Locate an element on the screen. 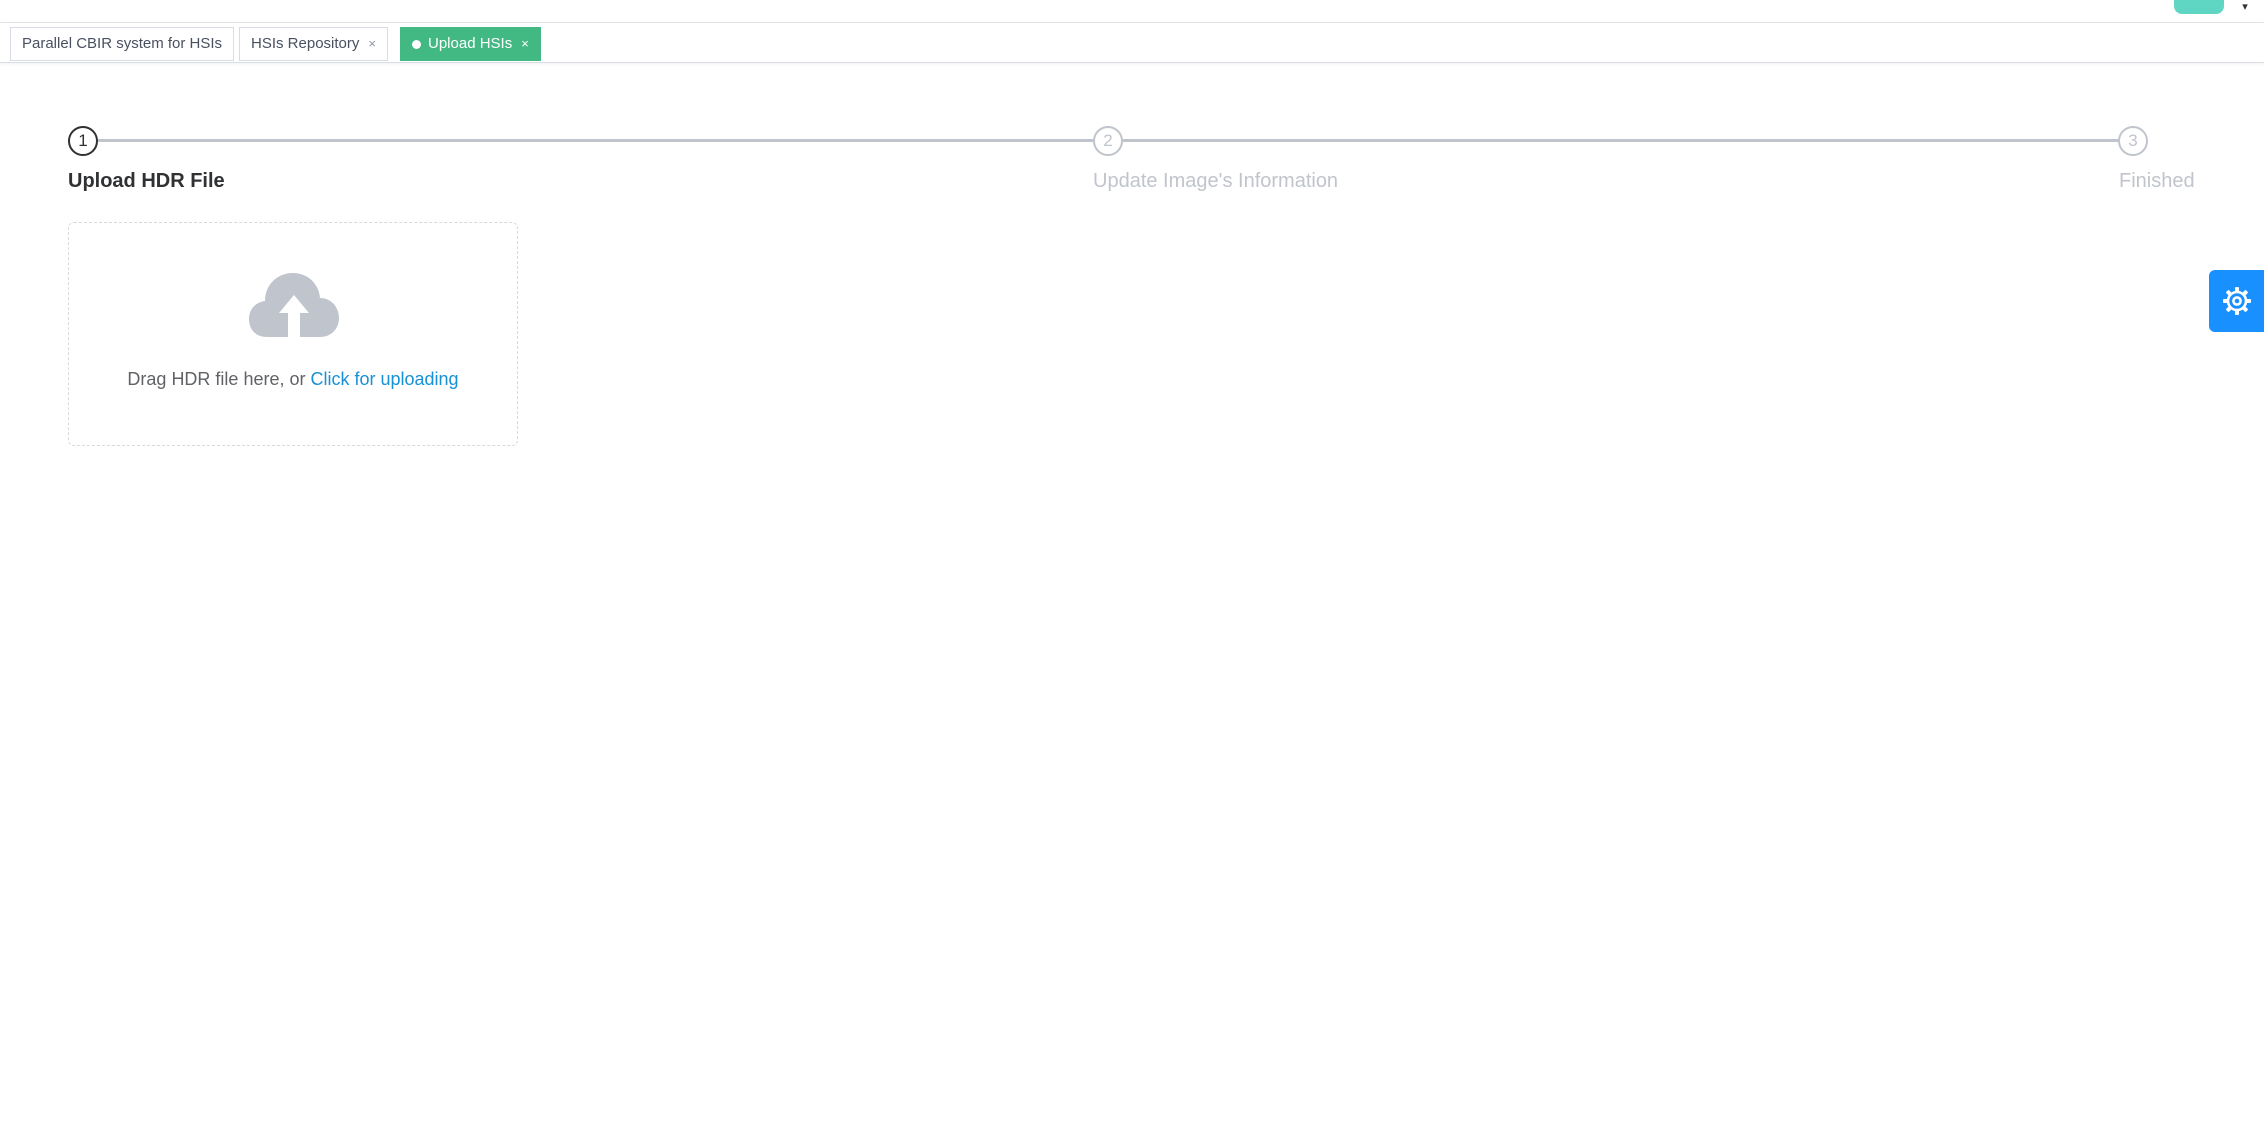  caret-down-icon: ▾ is located at coordinates (2245, 7).